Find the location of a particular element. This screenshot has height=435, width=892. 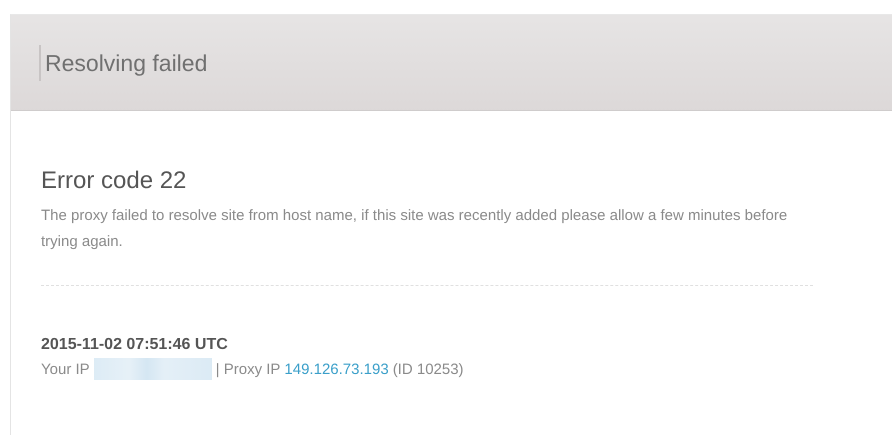

your-ip-label: Your IP is located at coordinates (65, 369).